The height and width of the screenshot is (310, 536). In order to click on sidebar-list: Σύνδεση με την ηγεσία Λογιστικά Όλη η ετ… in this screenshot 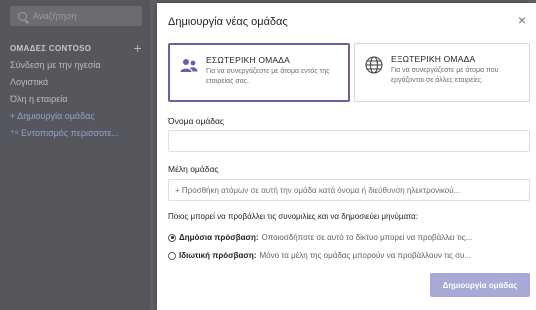, I will do `click(80, 99)`.